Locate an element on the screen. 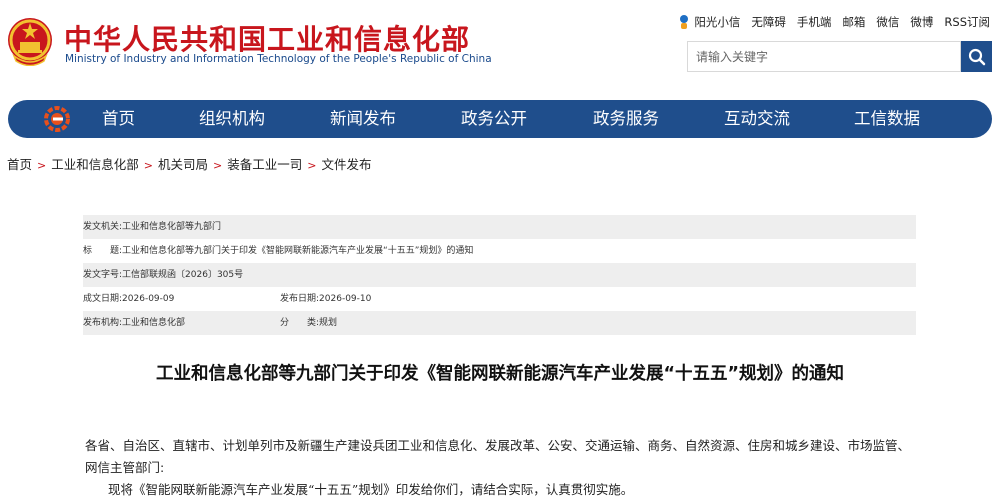 The height and width of the screenshot is (504, 1000). breadcrumb-departments: 机关司局 is located at coordinates (183, 164).